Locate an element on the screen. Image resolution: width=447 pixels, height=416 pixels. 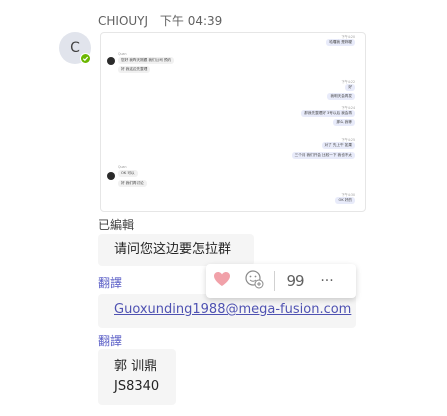
presence-available-icon is located at coordinates (85, 58).